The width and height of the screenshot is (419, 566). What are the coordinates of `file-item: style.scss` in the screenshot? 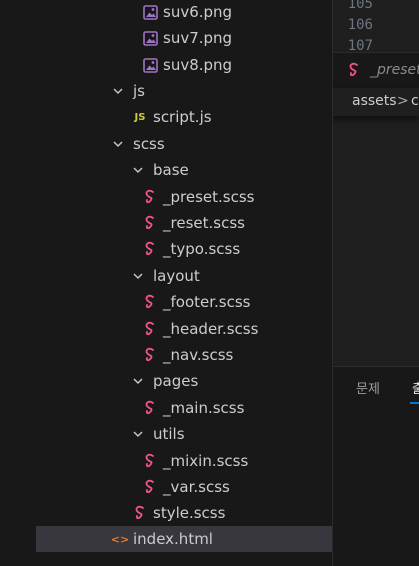 It's located at (184, 513).